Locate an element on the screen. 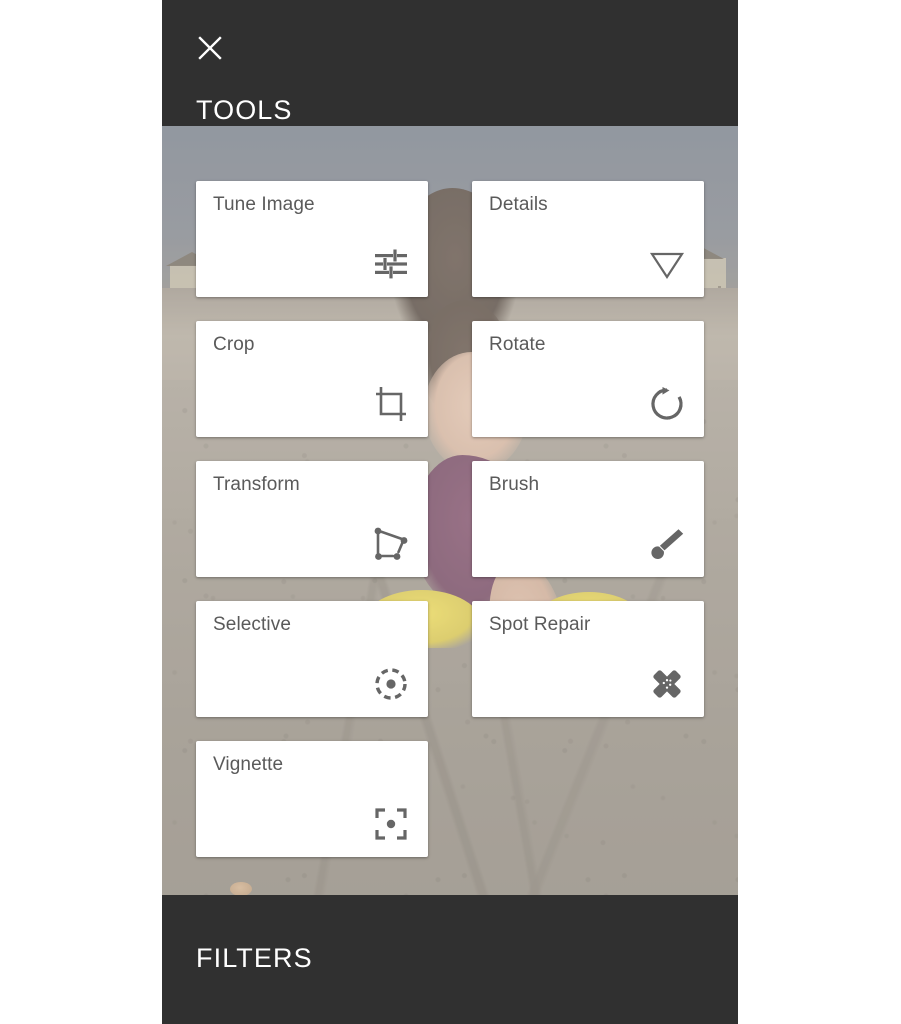  tools-header: TOOLS is located at coordinates (450, 63).